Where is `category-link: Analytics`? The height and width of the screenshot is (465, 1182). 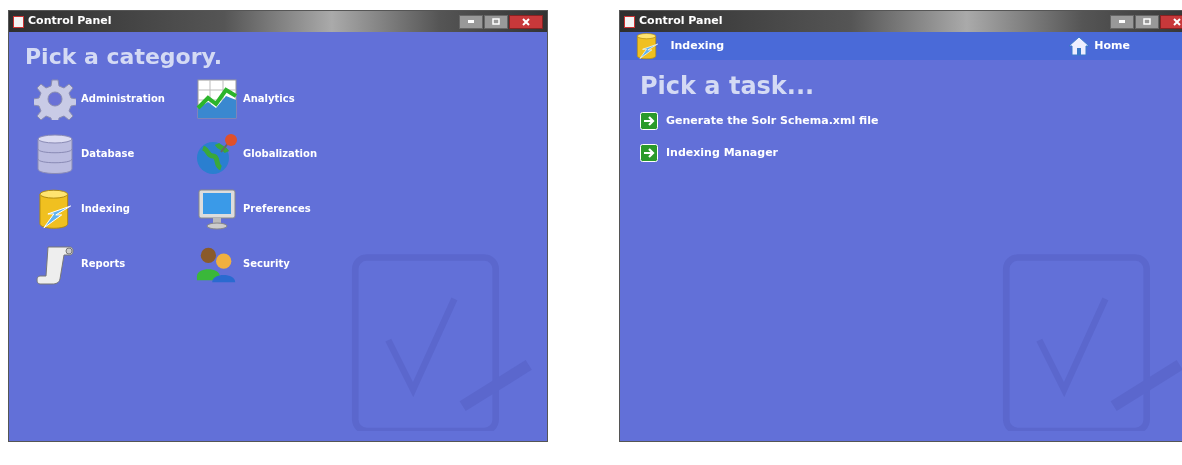 category-link: Analytics is located at coordinates (245, 98).